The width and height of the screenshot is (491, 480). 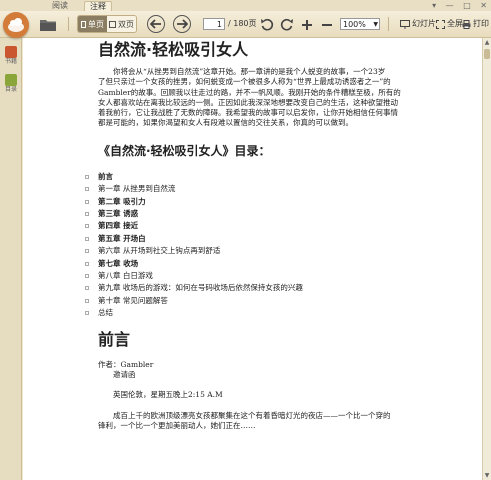 I want to click on zoom-out-button, so click(x=327, y=24).